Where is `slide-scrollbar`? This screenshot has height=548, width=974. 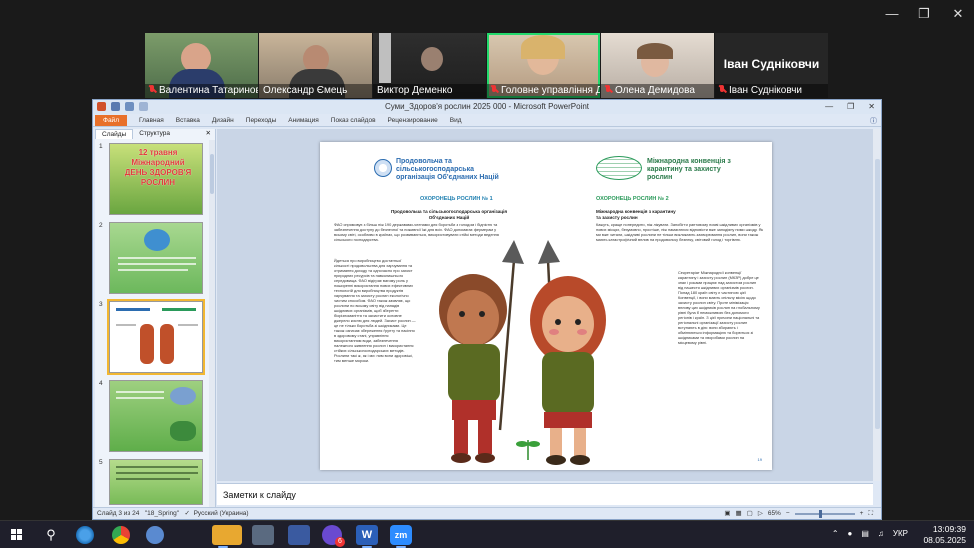 slide-scrollbar is located at coordinates (876, 305).